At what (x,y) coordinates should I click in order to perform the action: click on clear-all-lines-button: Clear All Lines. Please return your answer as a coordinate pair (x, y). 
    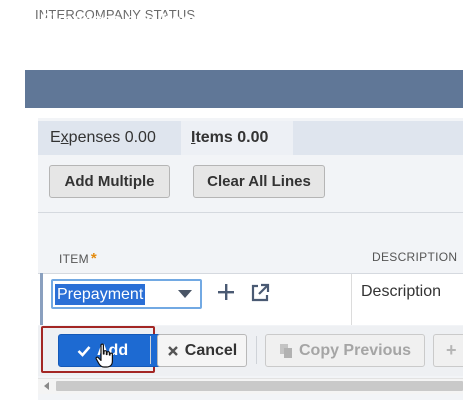
    Looking at the image, I should click on (259, 181).